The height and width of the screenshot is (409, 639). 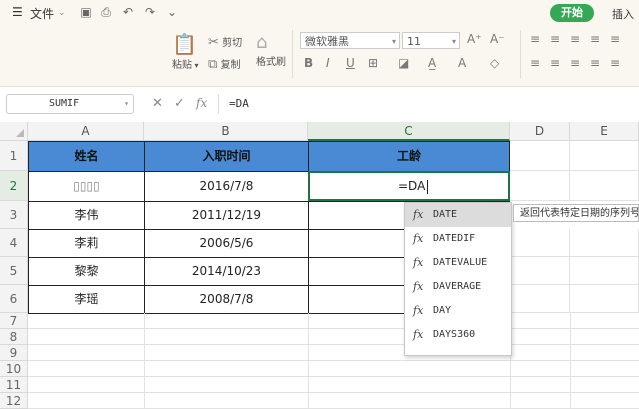 What do you see at coordinates (185, 51) in the screenshot?
I see `paste-button: 📋 粘贴 ▾` at bounding box center [185, 51].